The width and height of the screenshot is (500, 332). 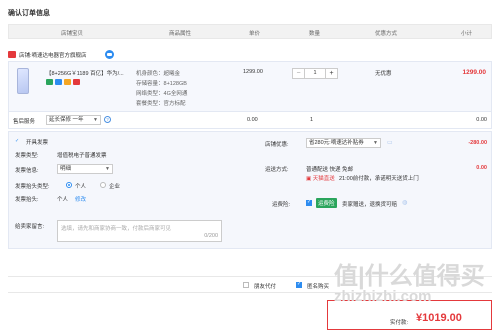 I want to click on check-icon: ✓, so click(x=17, y=141).